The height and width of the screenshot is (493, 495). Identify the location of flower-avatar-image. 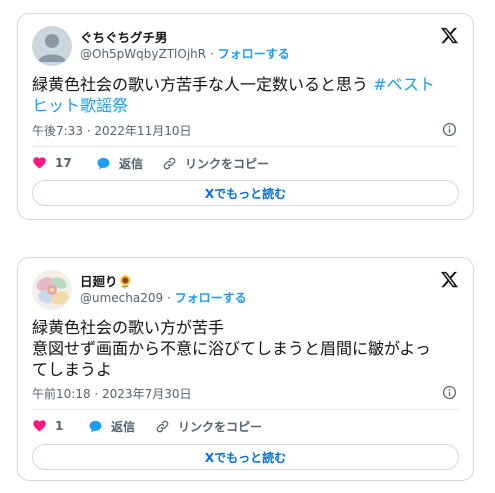
(52, 290).